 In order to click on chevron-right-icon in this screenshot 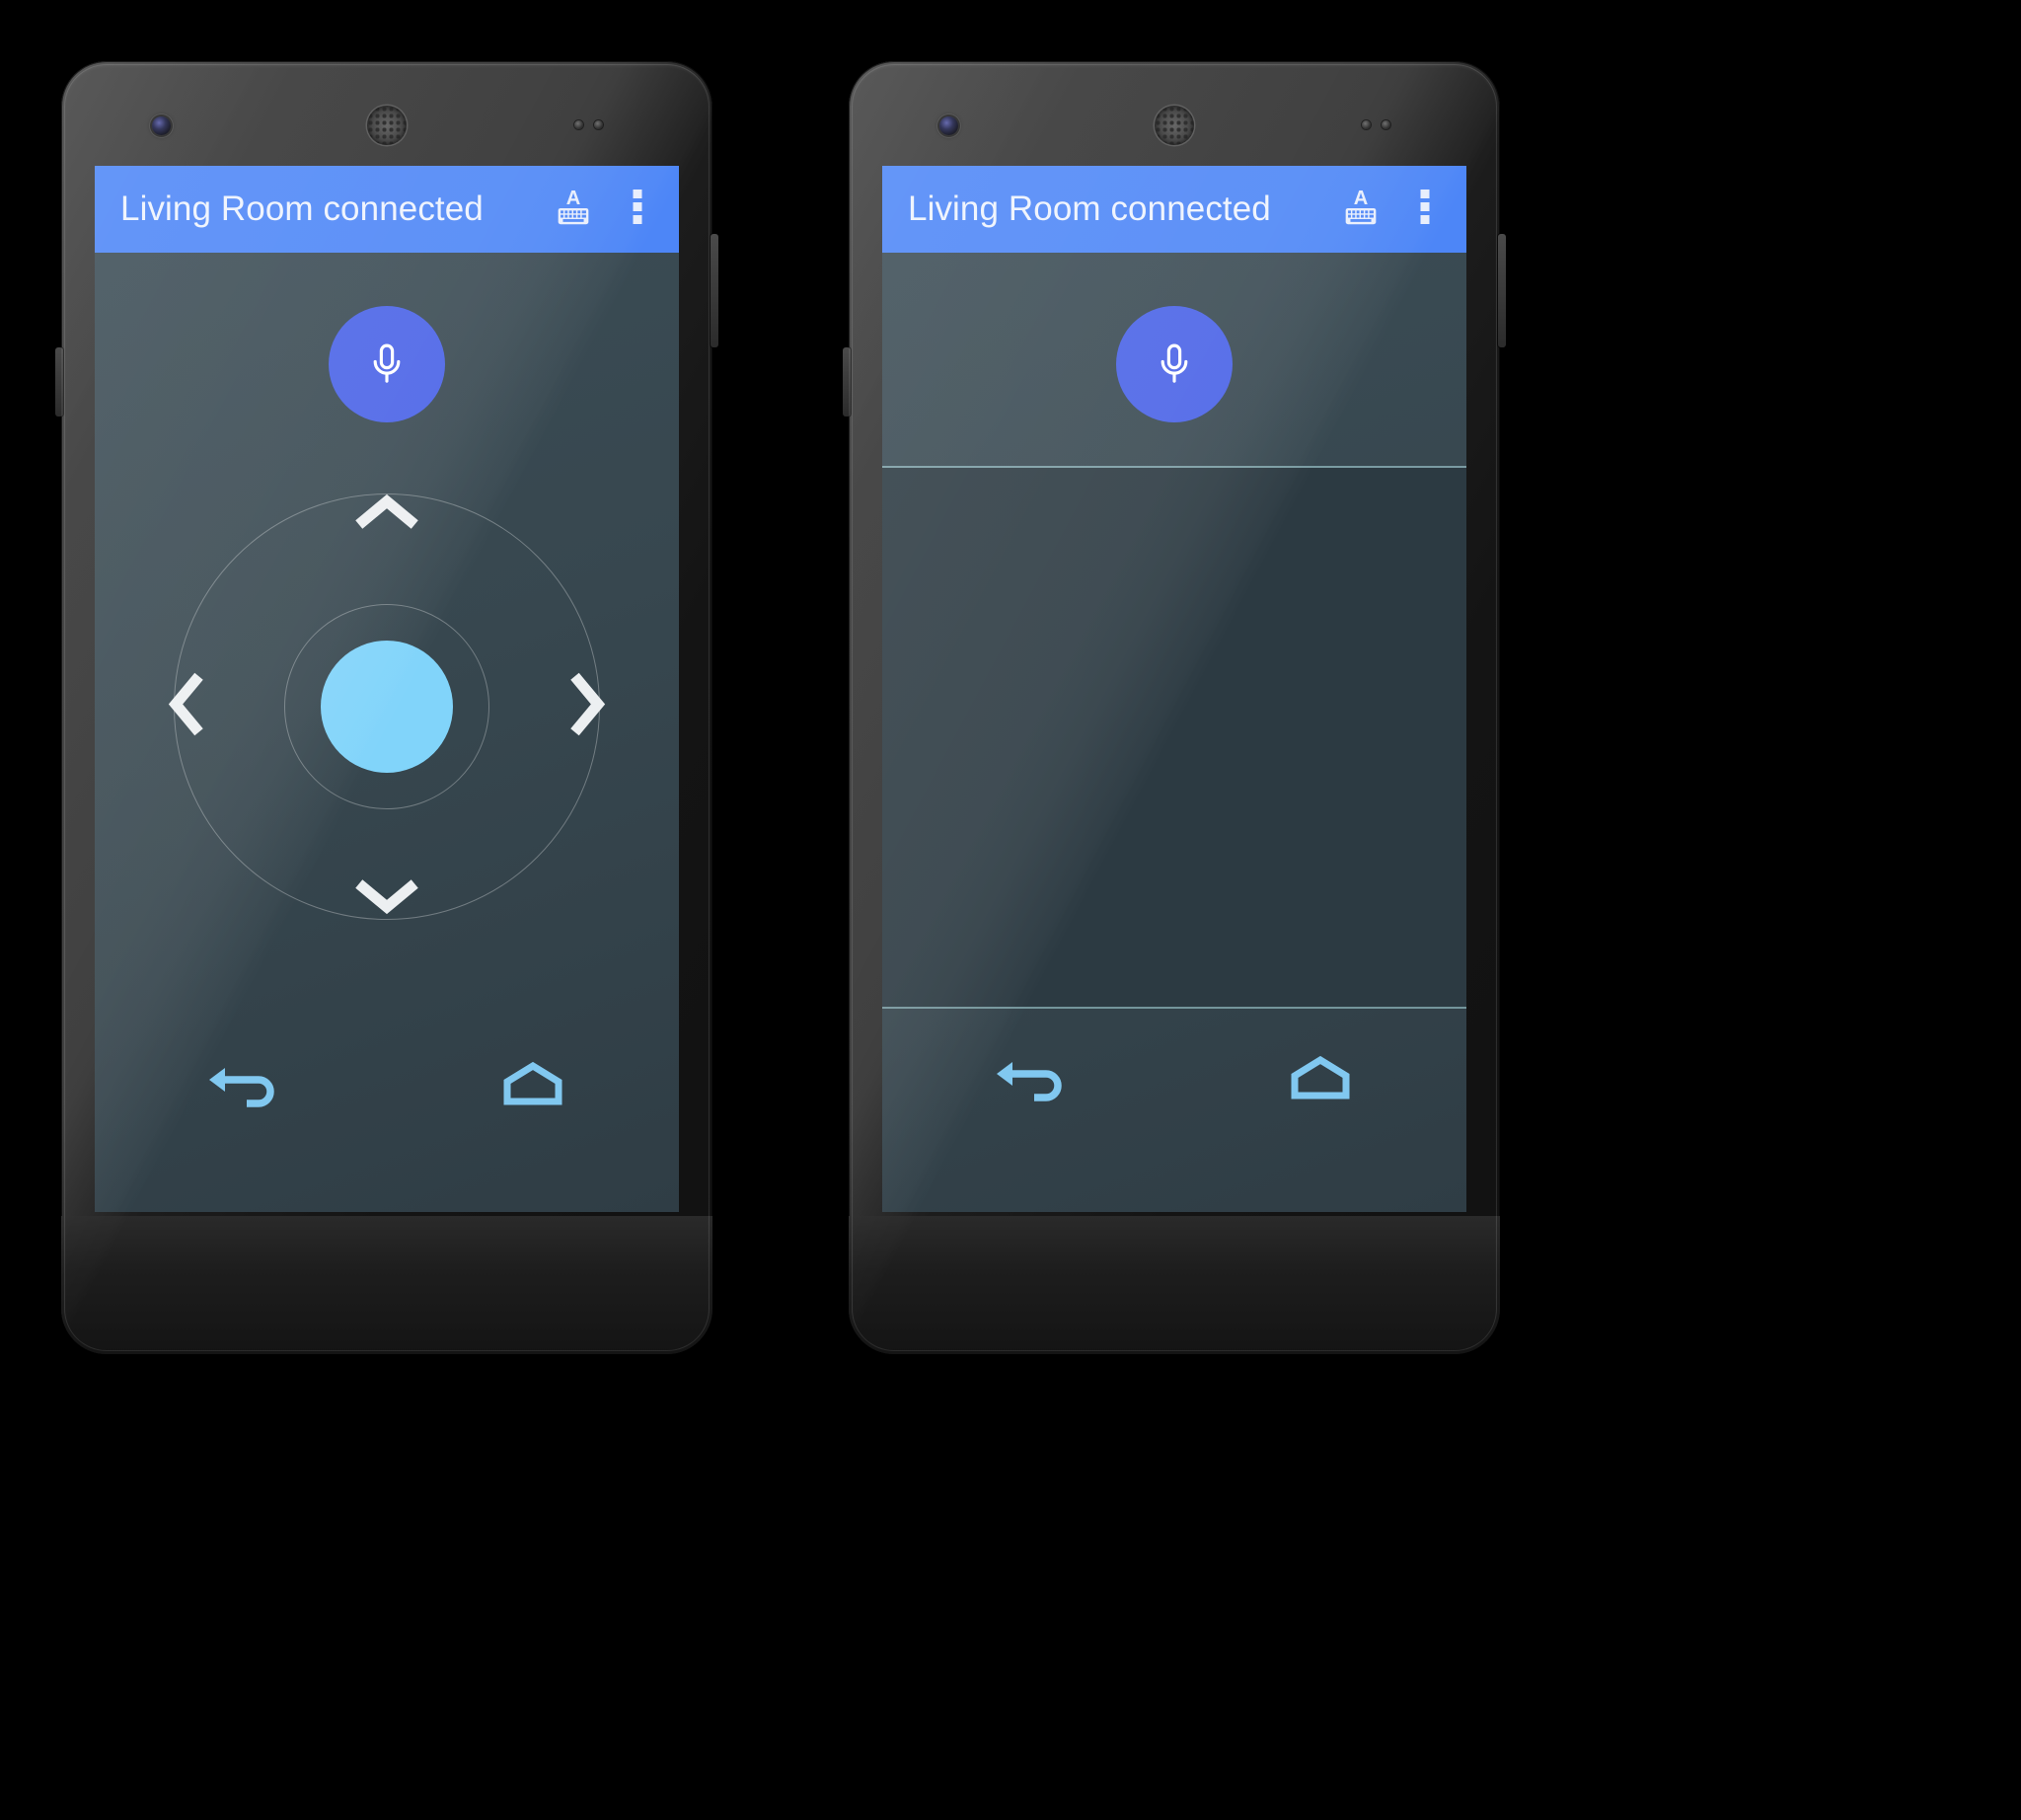, I will do `click(586, 707)`.